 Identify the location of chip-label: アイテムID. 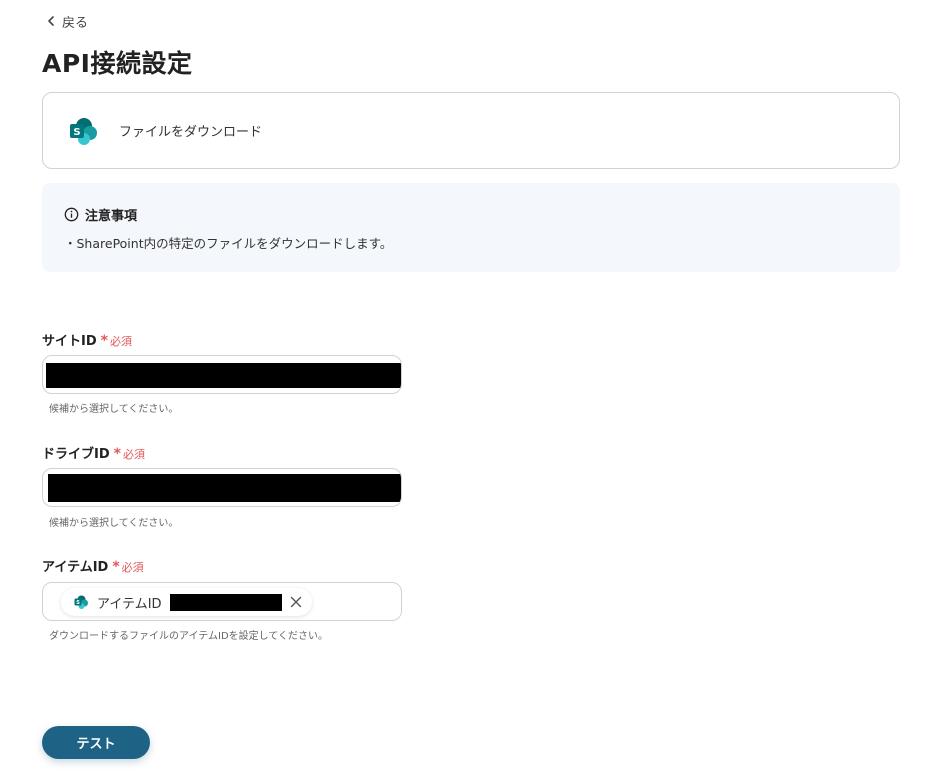
(129, 604).